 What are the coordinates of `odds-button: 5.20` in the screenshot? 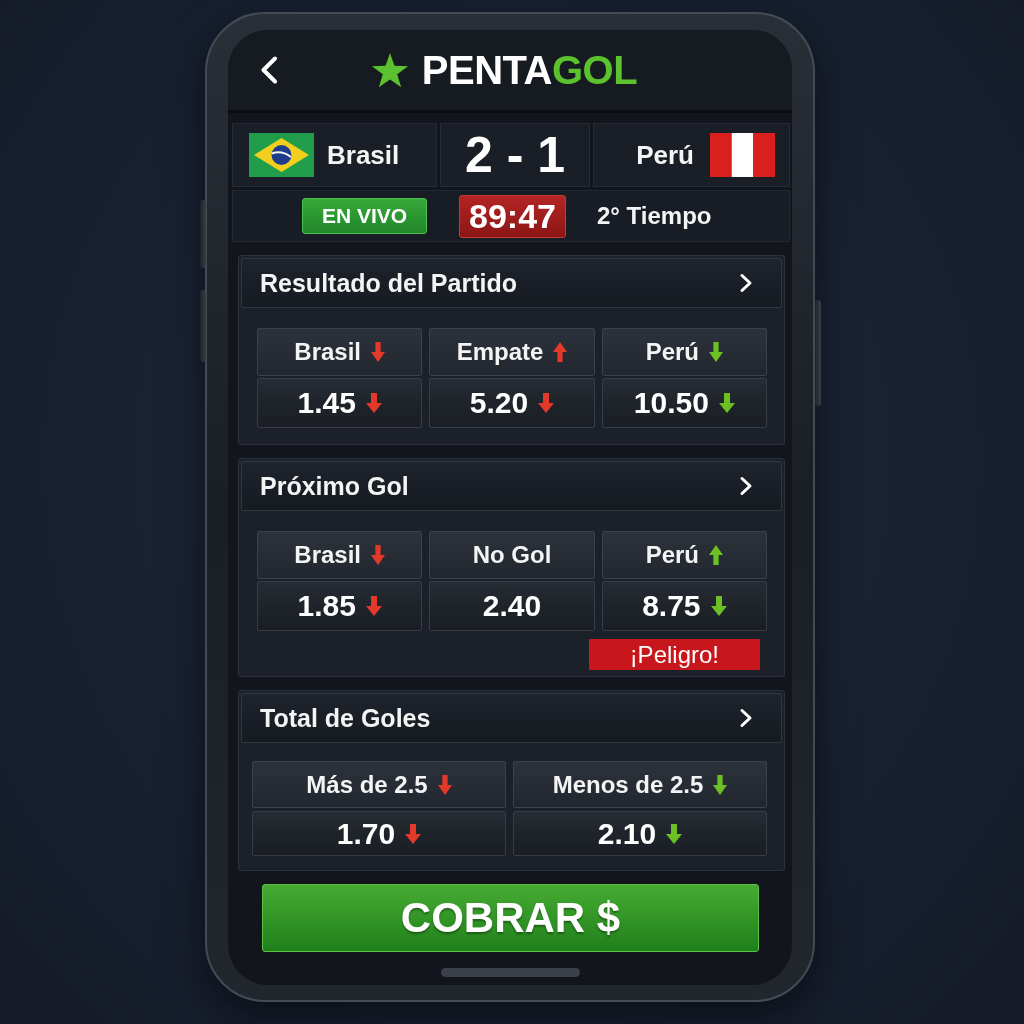 It's located at (512, 403).